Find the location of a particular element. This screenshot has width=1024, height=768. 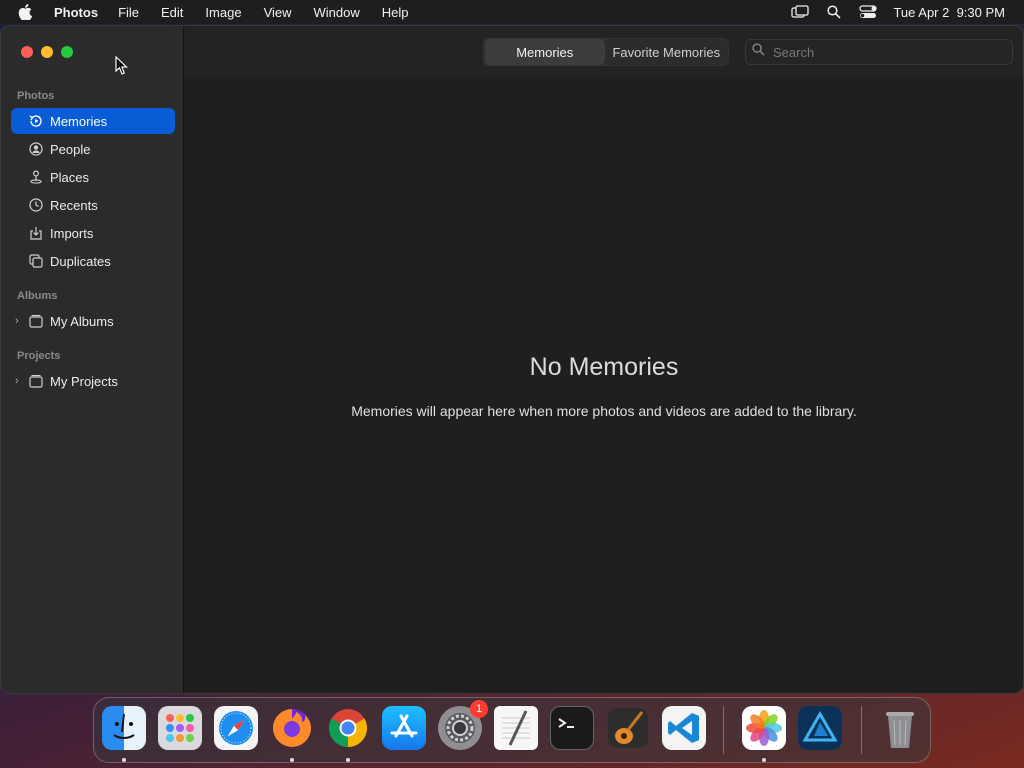

tab-favorite-memories: Favorite Memories is located at coordinates (666, 52).